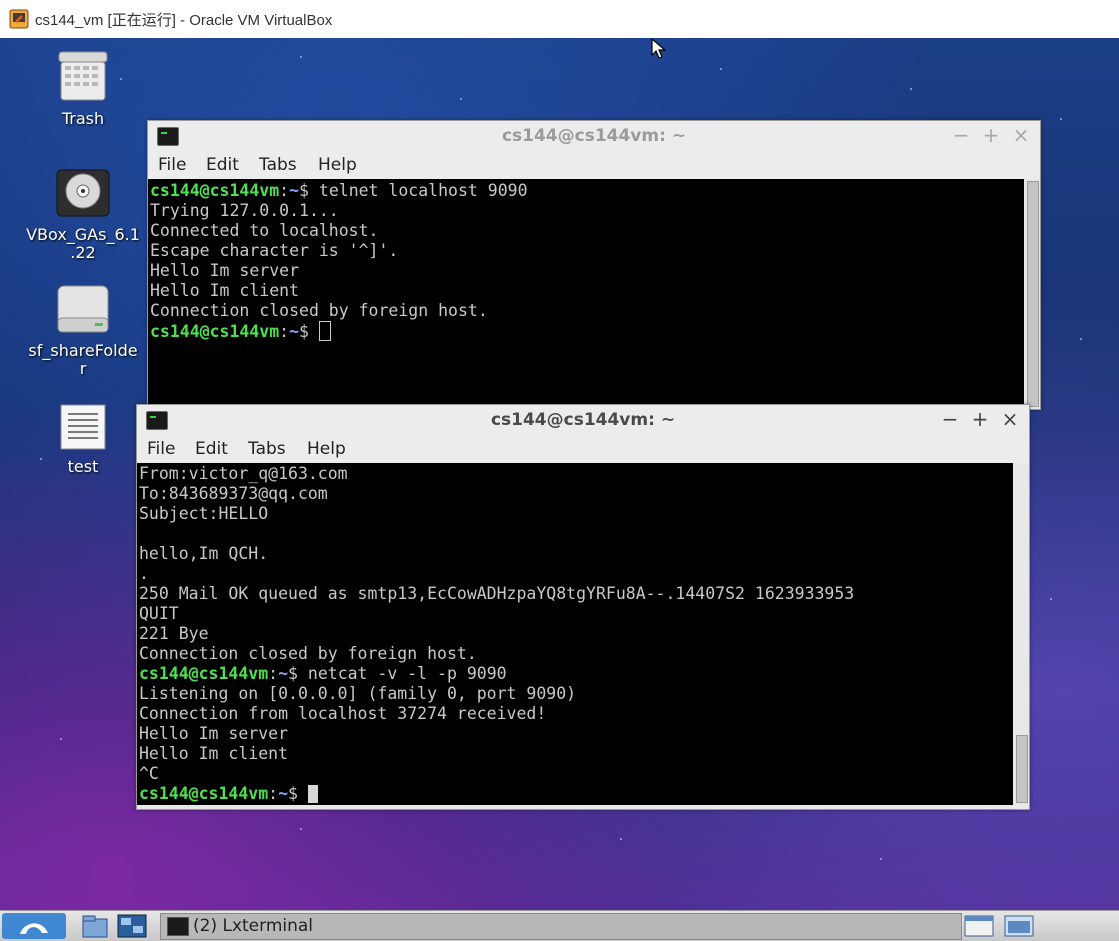 Image resolution: width=1119 pixels, height=941 pixels. Describe the element at coordinates (178, 926) in the screenshot. I see `terminal-icon` at that location.